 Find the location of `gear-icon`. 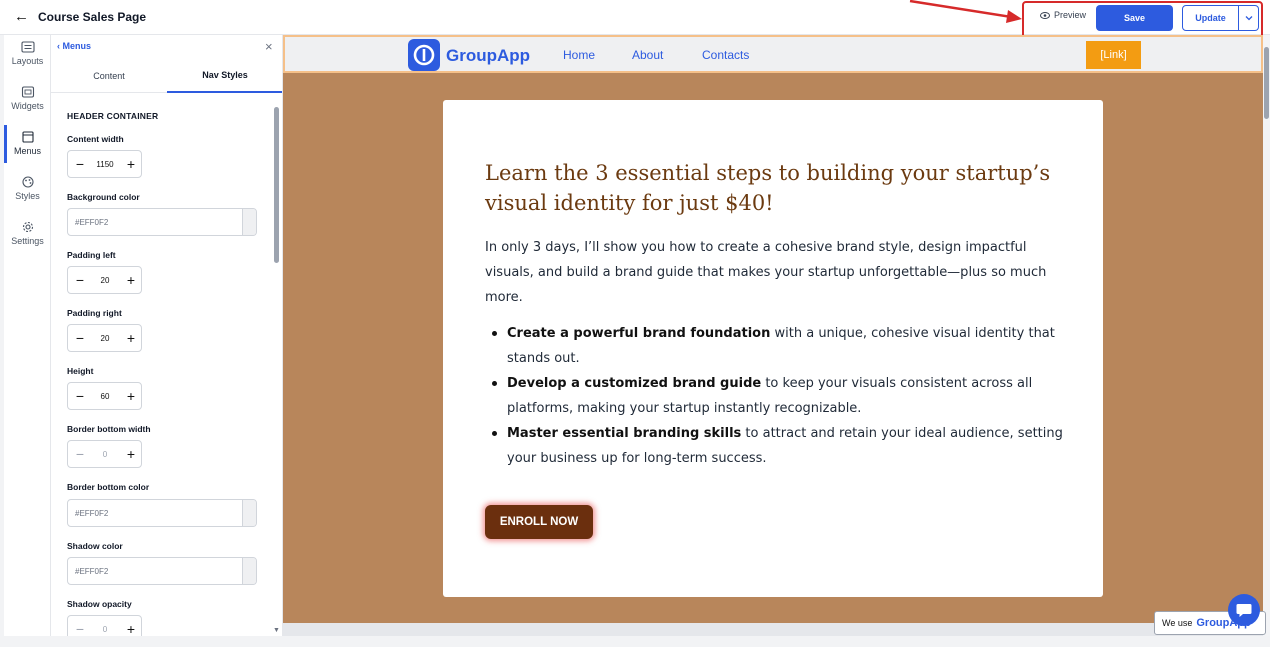

gear-icon is located at coordinates (27, 227).